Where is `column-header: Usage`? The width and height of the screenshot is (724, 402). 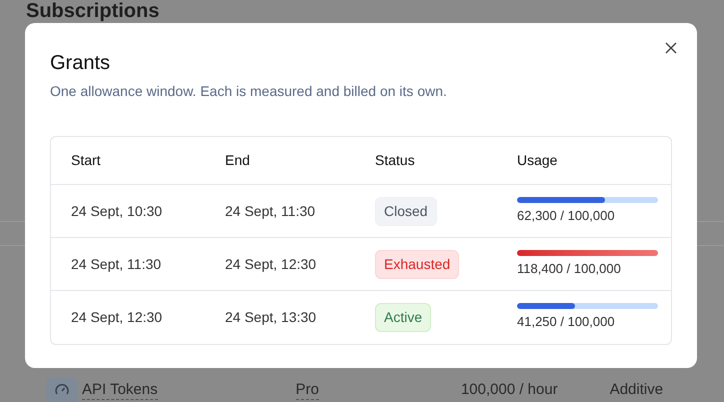 column-header: Usage is located at coordinates (537, 160).